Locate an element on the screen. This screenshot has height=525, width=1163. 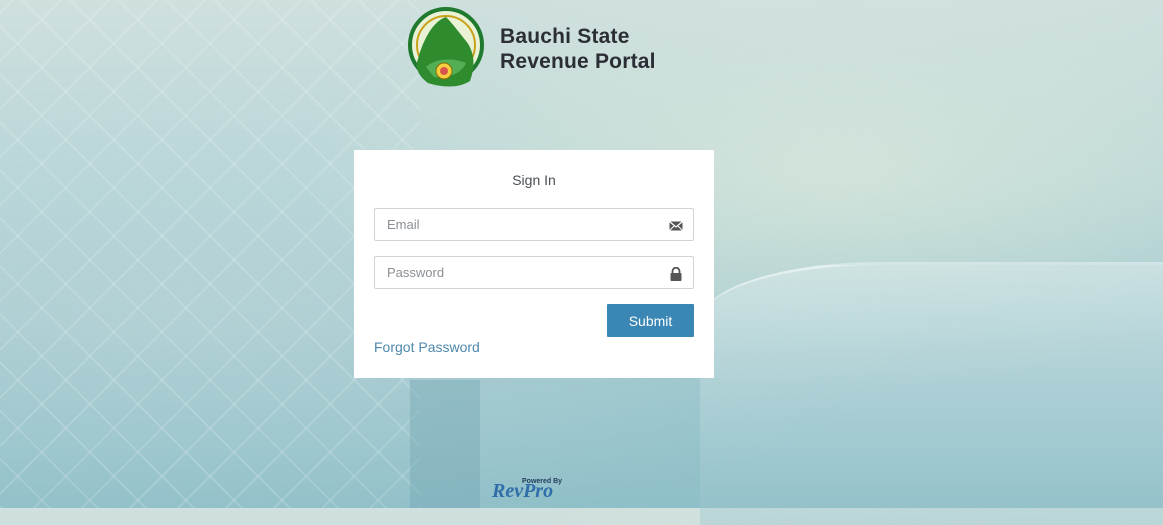
password-field-wrapper is located at coordinates (534, 272).